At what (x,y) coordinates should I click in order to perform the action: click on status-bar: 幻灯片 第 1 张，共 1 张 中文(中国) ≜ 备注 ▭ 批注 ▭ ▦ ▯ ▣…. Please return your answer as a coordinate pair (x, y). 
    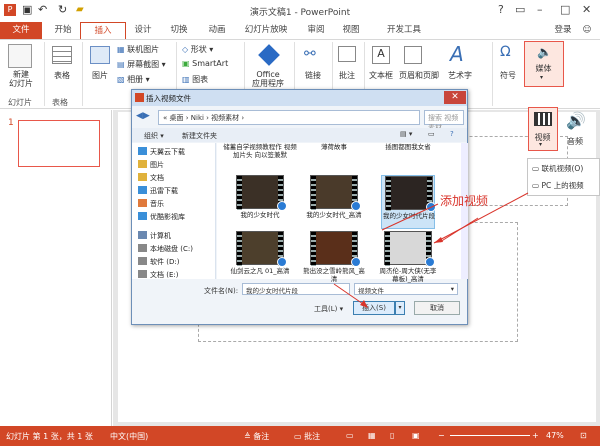
    Looking at the image, I should click on (300, 436).